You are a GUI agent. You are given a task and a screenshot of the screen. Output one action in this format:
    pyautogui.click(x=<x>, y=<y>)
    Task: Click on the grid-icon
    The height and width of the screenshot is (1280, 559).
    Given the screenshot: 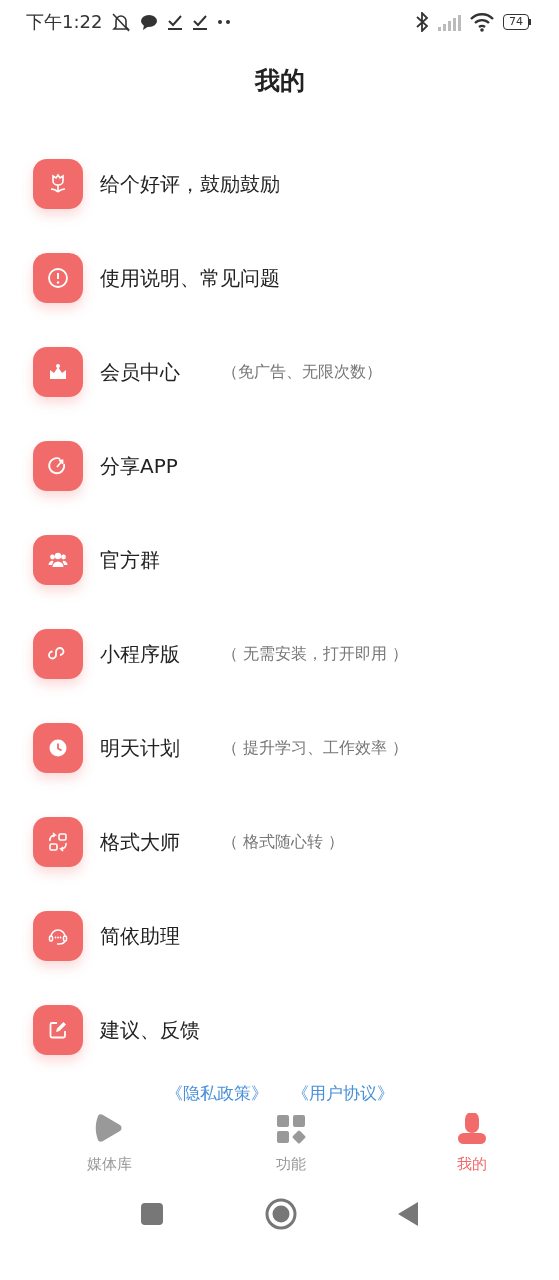 What is the action you would take?
    pyautogui.click(x=290, y=1129)
    